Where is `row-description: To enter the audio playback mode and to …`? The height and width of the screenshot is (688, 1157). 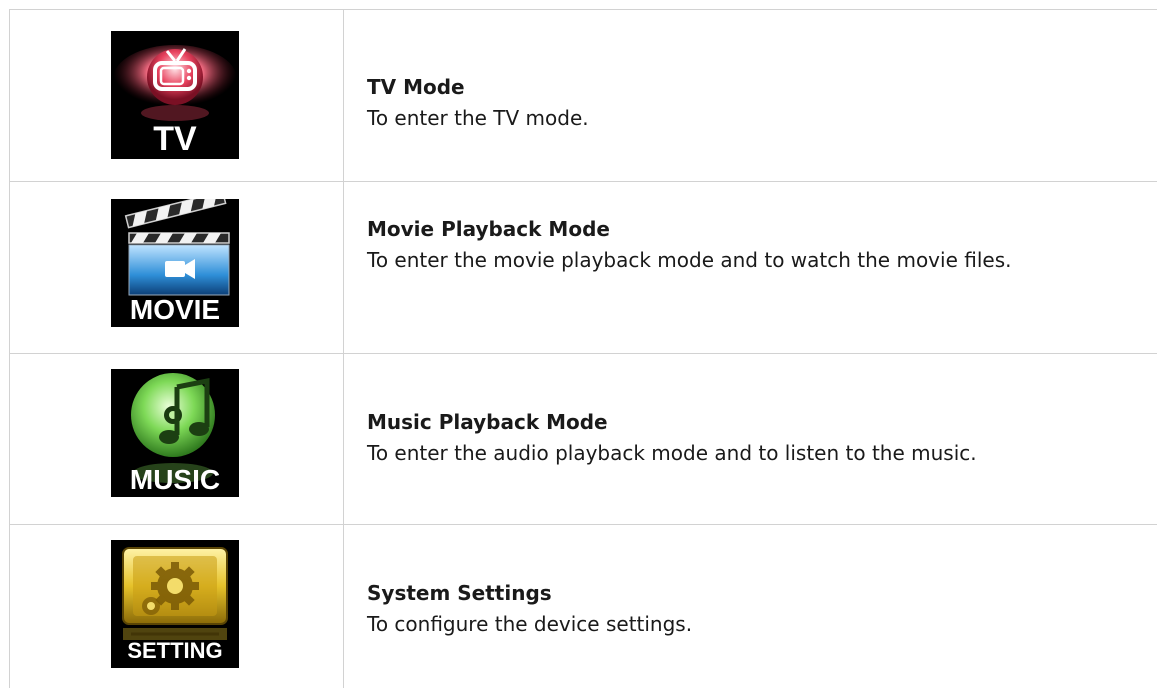
row-description: To enter the audio playback mode and to … is located at coordinates (672, 453).